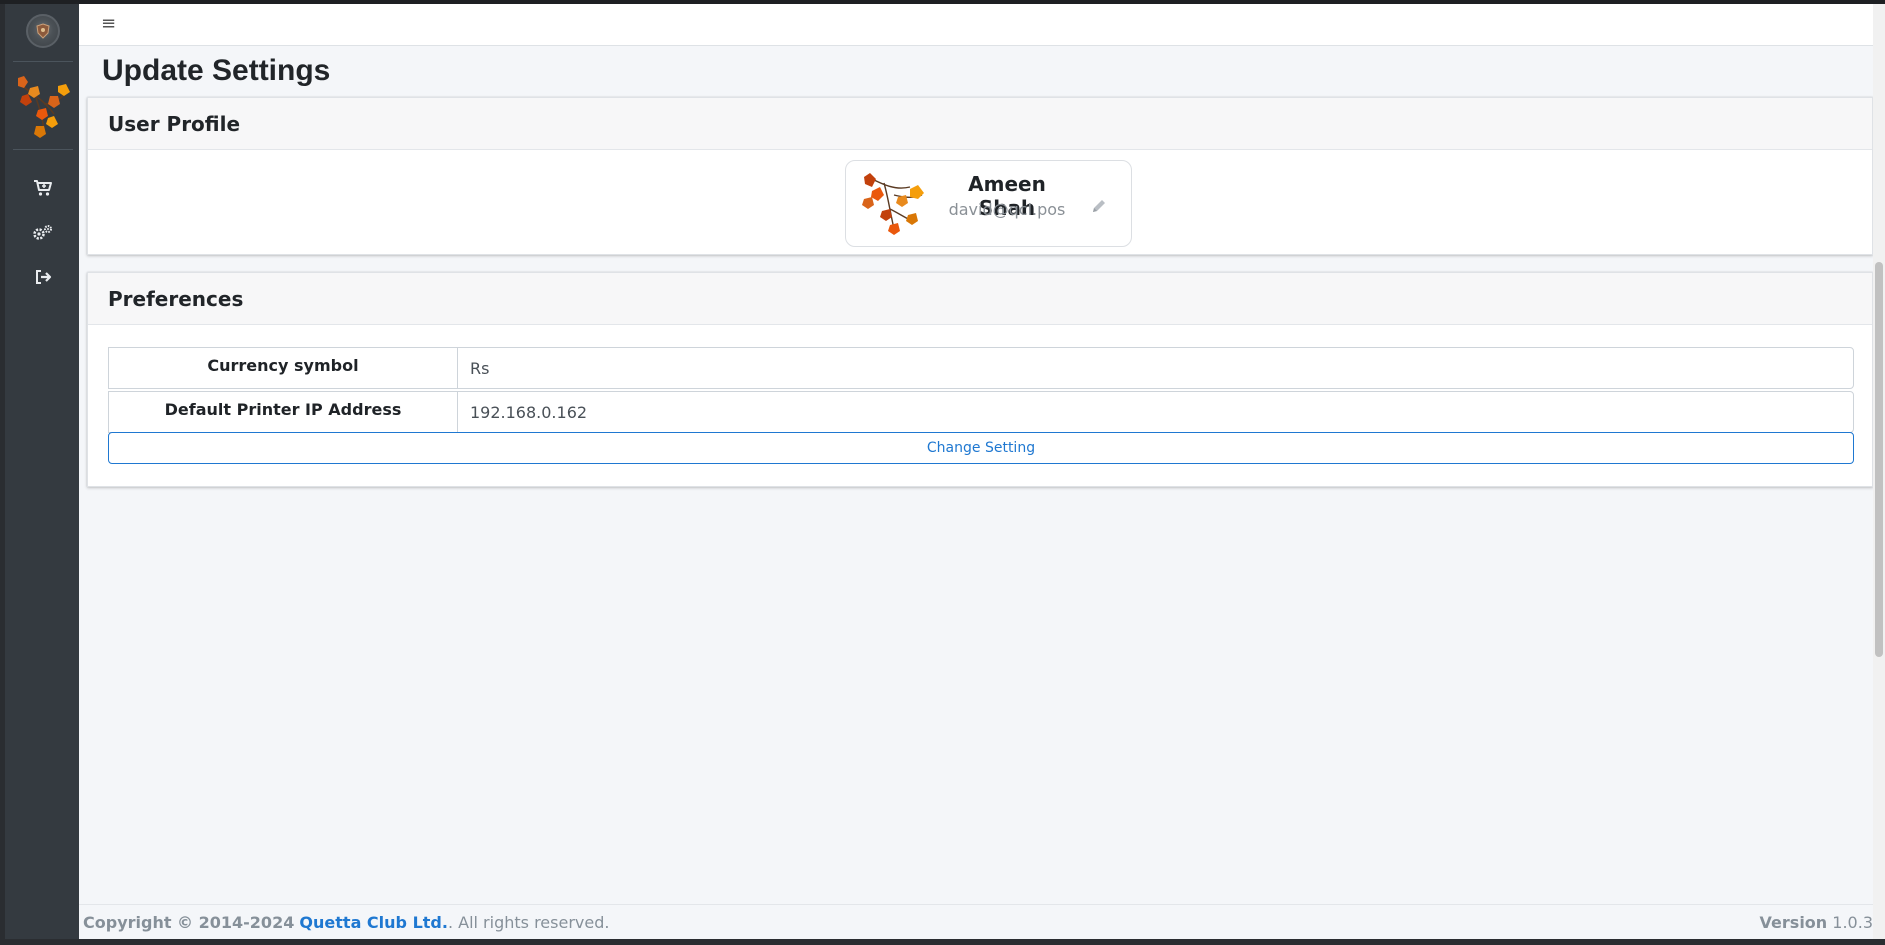  I want to click on version-value: 1.0.3, so click(1852, 922).